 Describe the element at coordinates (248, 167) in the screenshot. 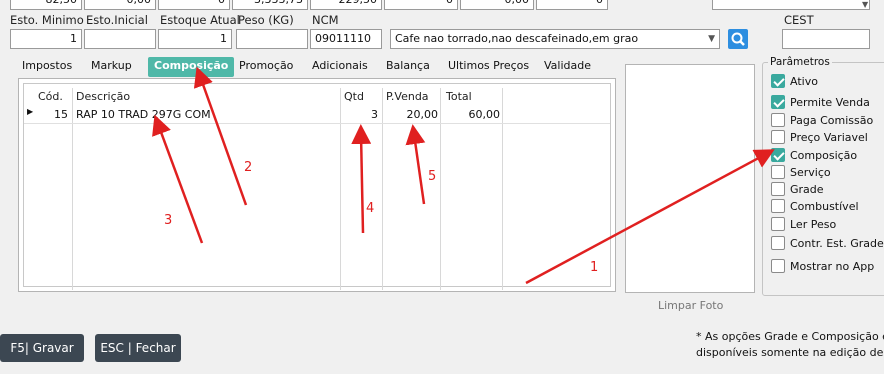

I see `annotation-label-2: 2` at that location.